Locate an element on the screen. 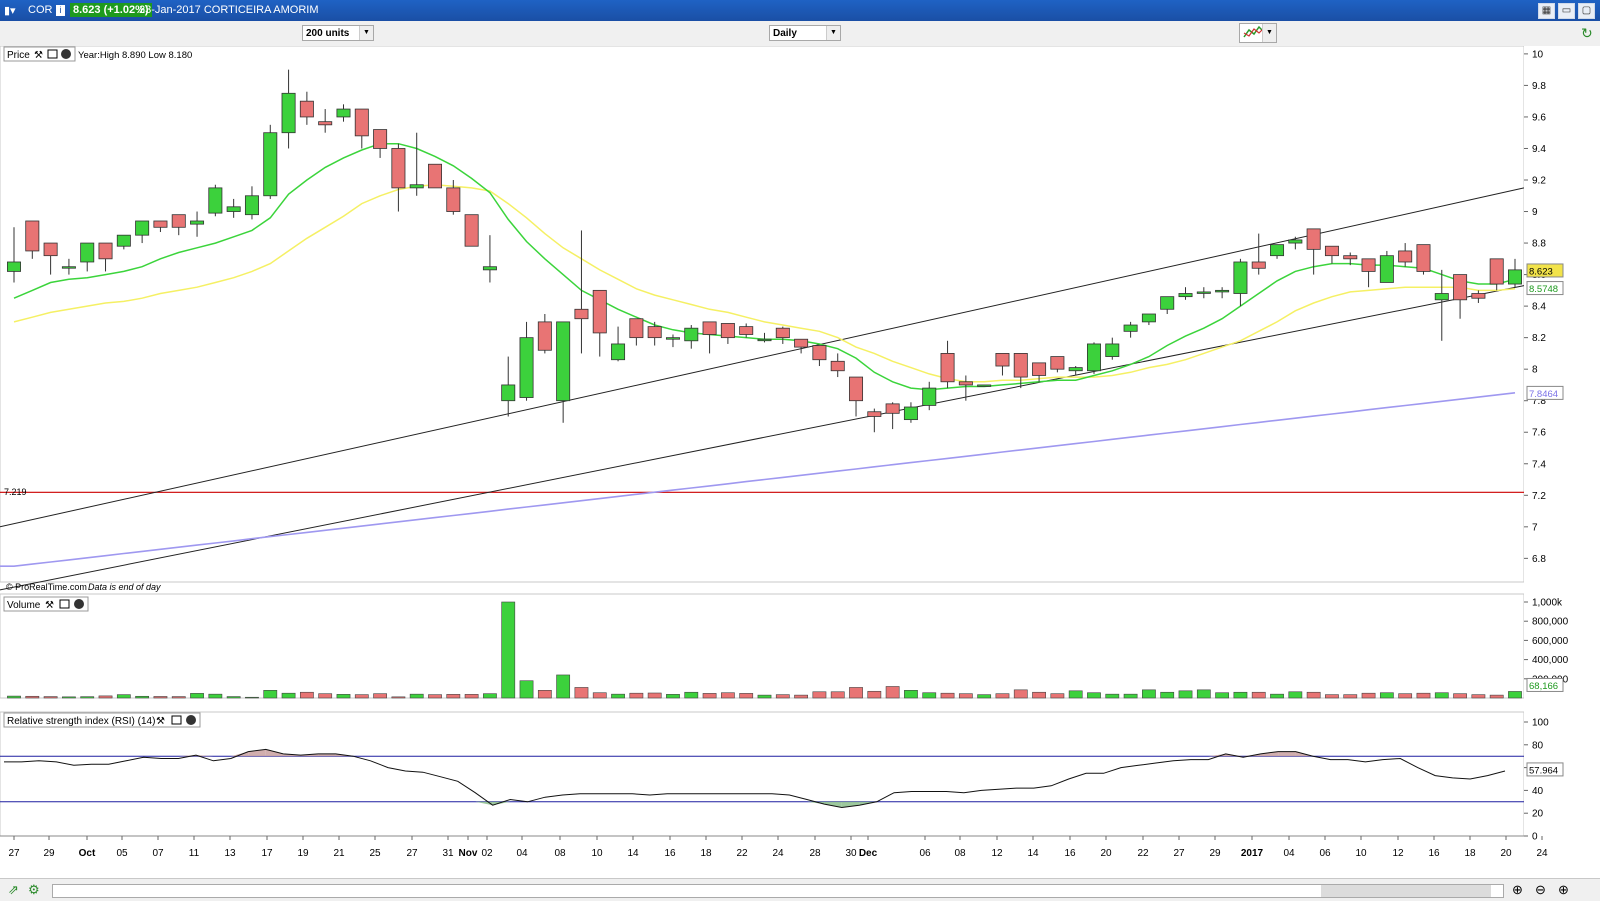 This screenshot has width=1600, height=902. zoom-out-icon: ⊖ is located at coordinates (1540, 890).